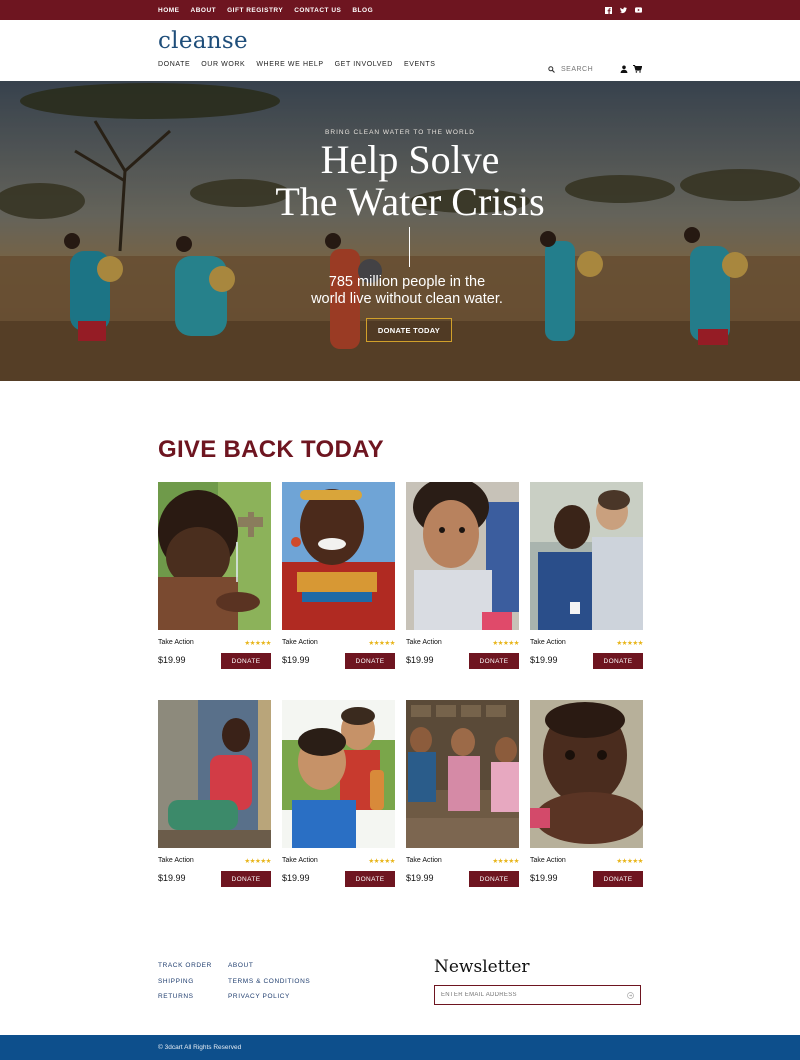  What do you see at coordinates (586, 69) in the screenshot?
I see `search-input` at bounding box center [586, 69].